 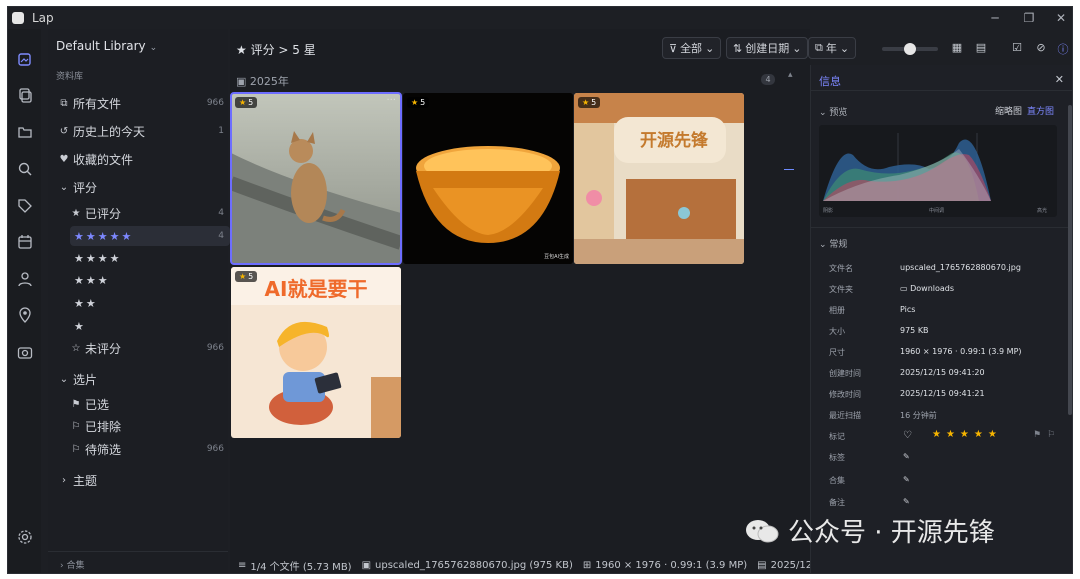 I want to click on group-dropdown: ⧉ 年 ⌄, so click(x=832, y=48).